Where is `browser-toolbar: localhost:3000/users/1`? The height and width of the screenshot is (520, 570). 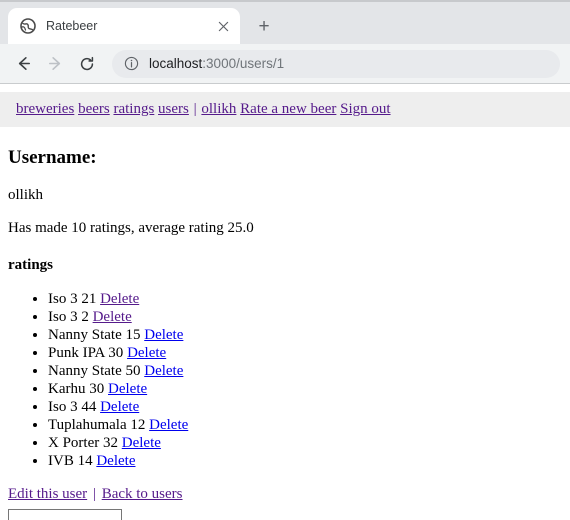 browser-toolbar: localhost:3000/users/1 is located at coordinates (285, 64).